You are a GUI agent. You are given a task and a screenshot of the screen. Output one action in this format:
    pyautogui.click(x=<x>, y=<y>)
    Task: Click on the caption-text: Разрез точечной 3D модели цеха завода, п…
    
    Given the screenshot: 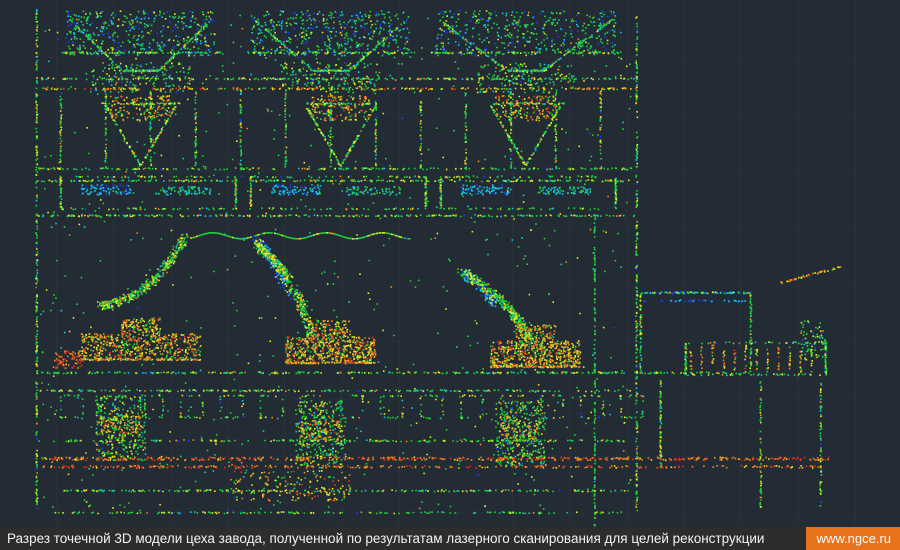 What is the action you would take?
    pyautogui.click(x=386, y=538)
    